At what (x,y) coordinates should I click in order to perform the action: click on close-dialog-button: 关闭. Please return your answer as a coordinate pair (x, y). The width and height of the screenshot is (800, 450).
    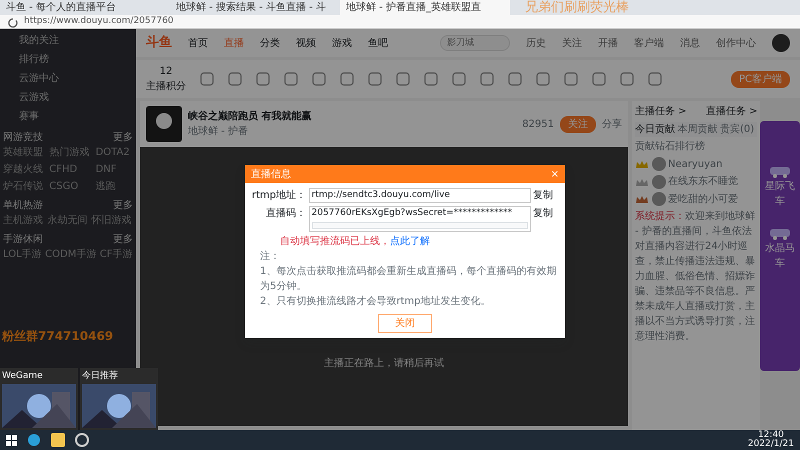
    Looking at the image, I should click on (405, 323).